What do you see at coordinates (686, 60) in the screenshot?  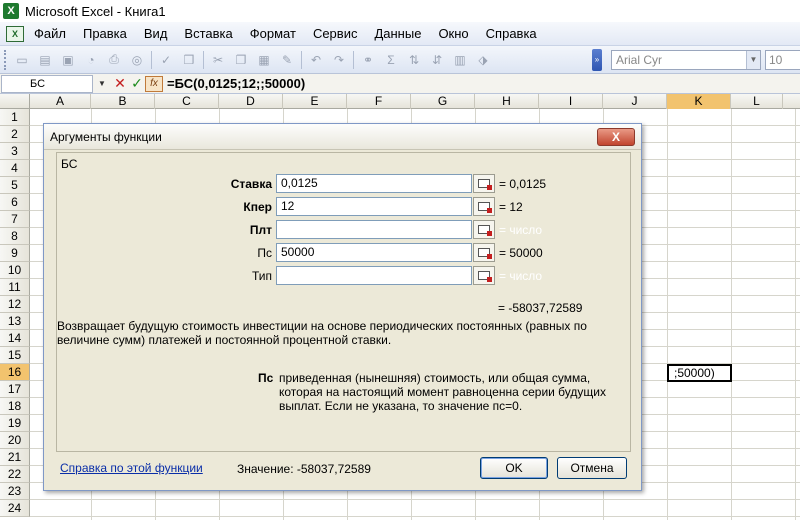 I see `font-name-select: Arial Cyr ▼` at bounding box center [686, 60].